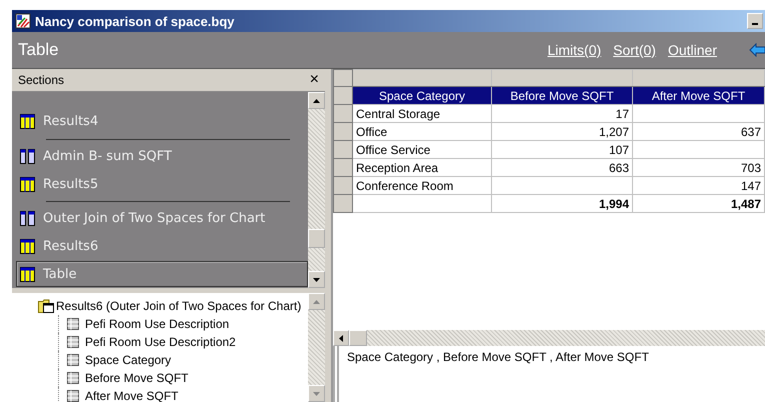 This screenshot has width=765, height=402. I want to click on table-cell: Central Storage, so click(422, 113).